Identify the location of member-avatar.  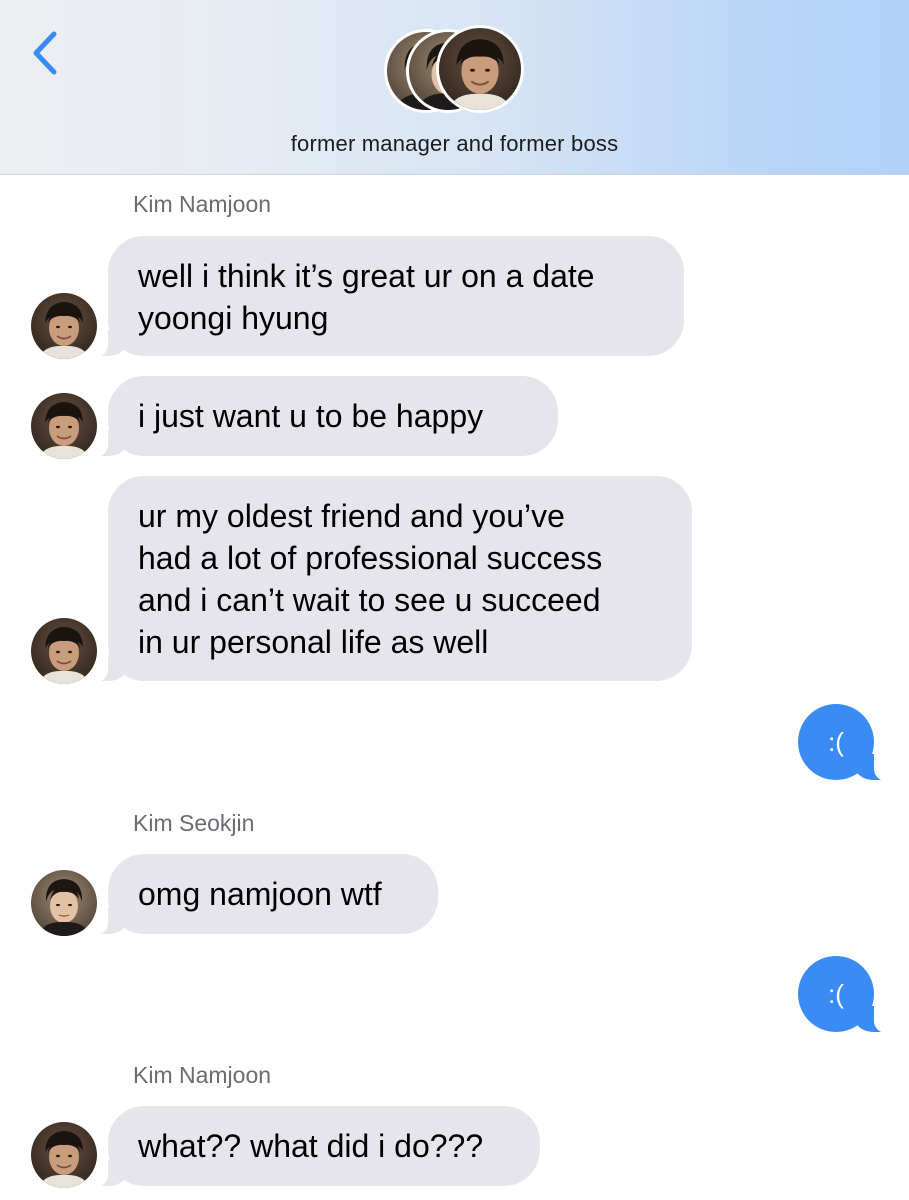
(480, 69).